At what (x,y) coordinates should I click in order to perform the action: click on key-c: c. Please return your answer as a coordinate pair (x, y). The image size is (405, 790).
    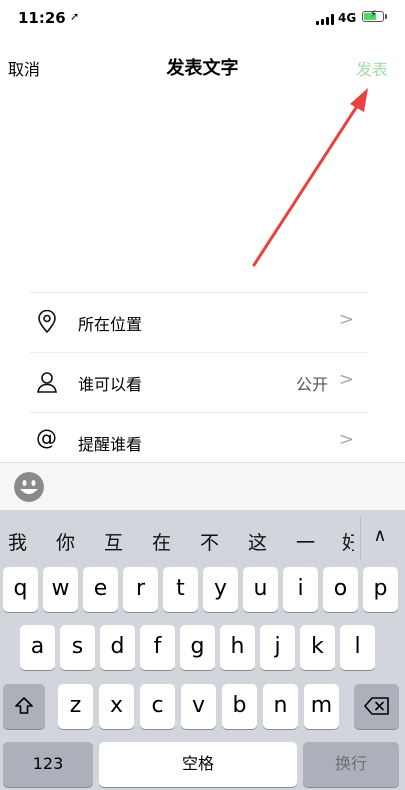
    Looking at the image, I should click on (157, 706).